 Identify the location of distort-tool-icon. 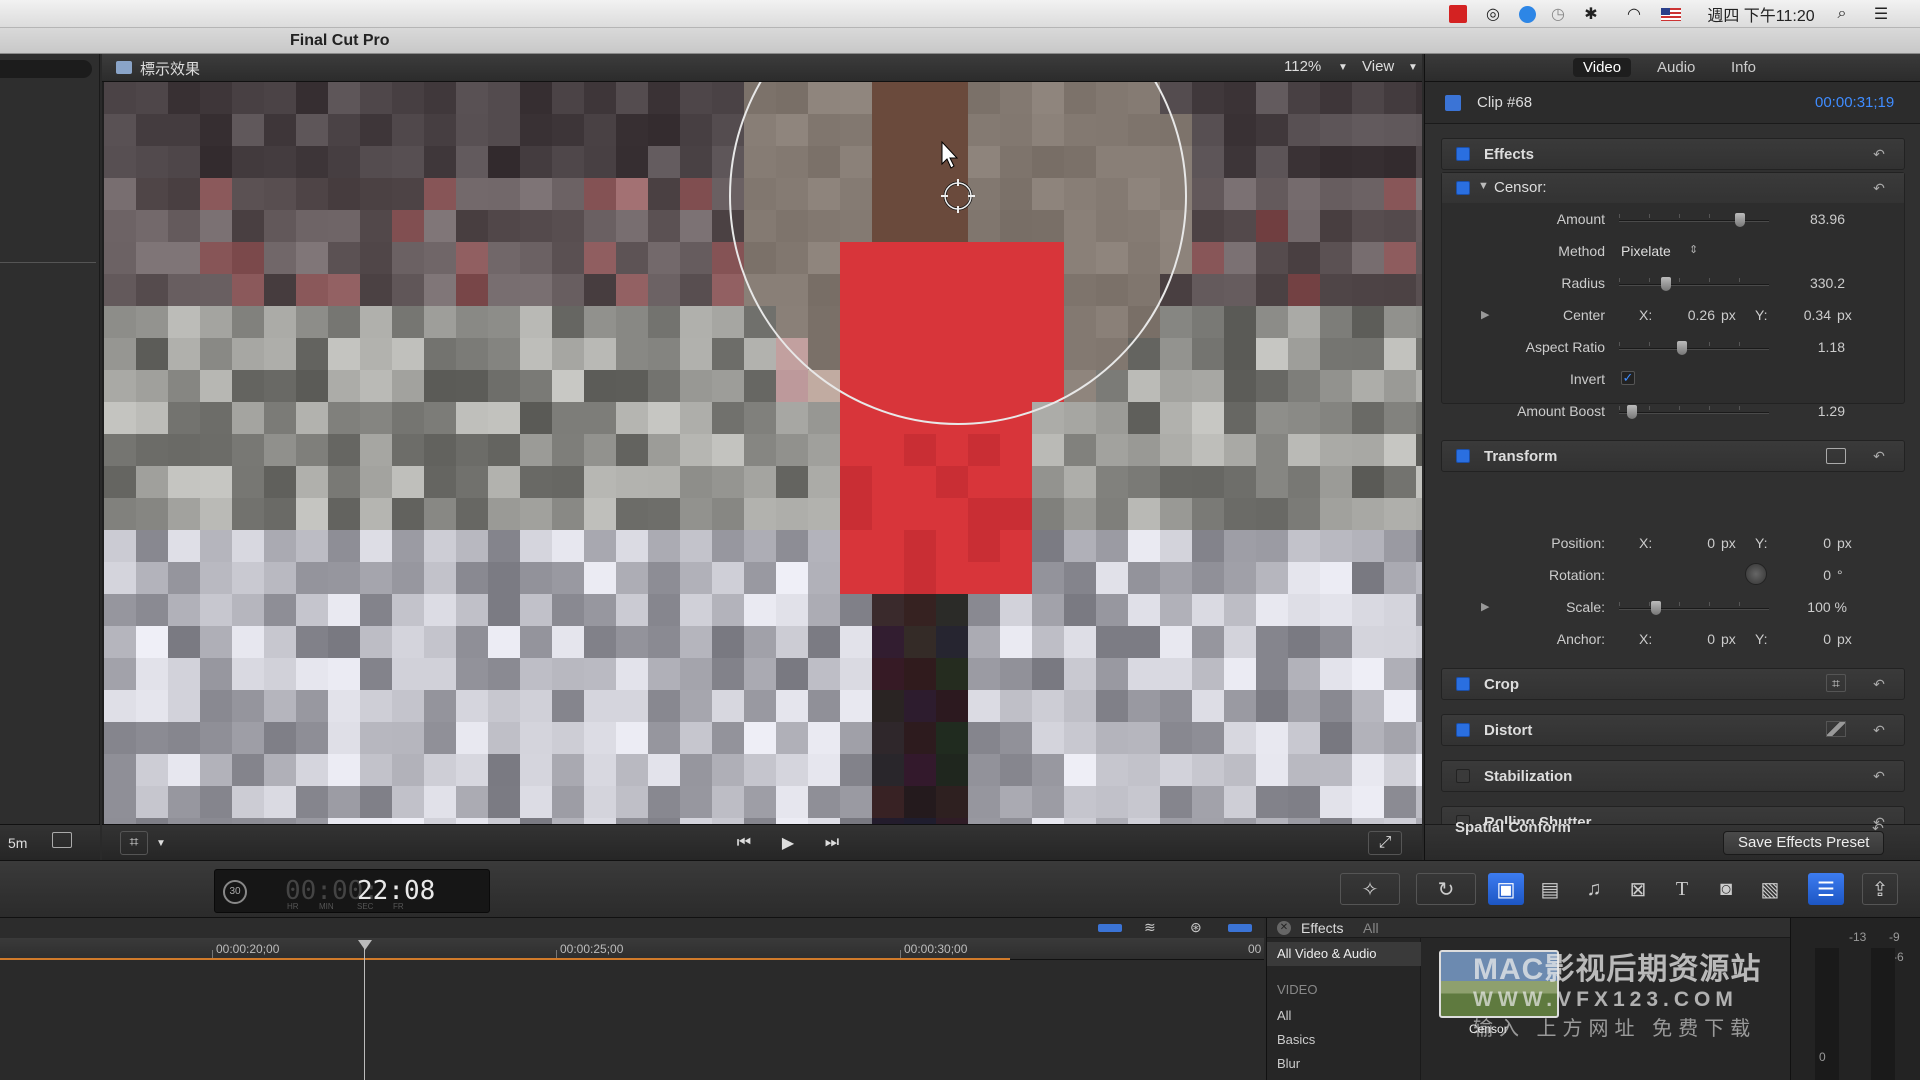
(1836, 729).